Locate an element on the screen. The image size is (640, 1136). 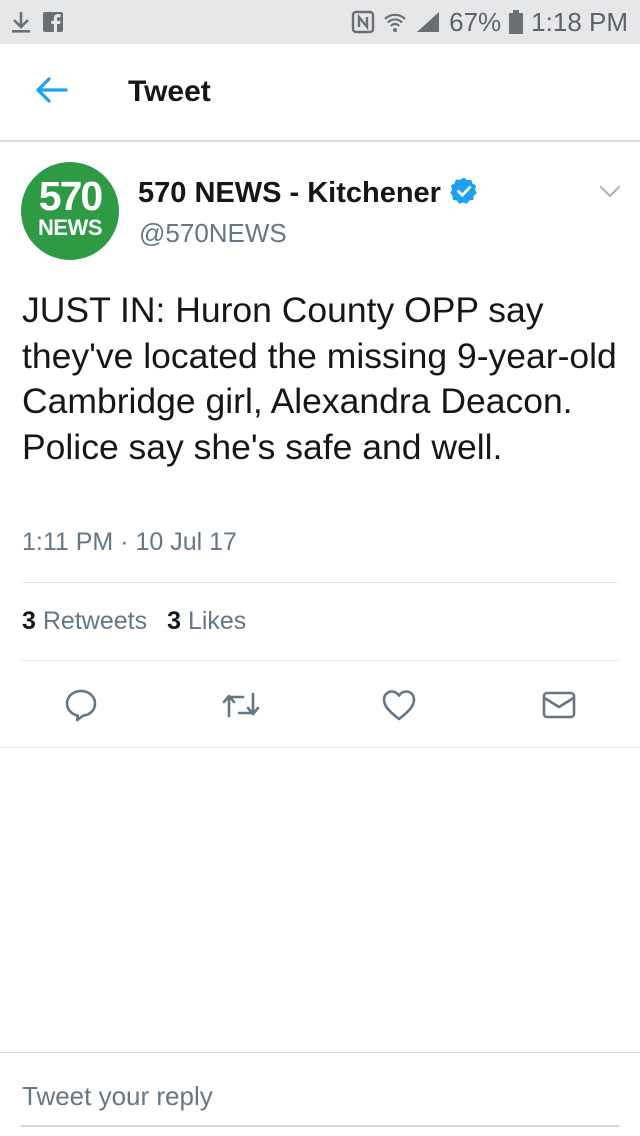
heart-icon is located at coordinates (399, 707).